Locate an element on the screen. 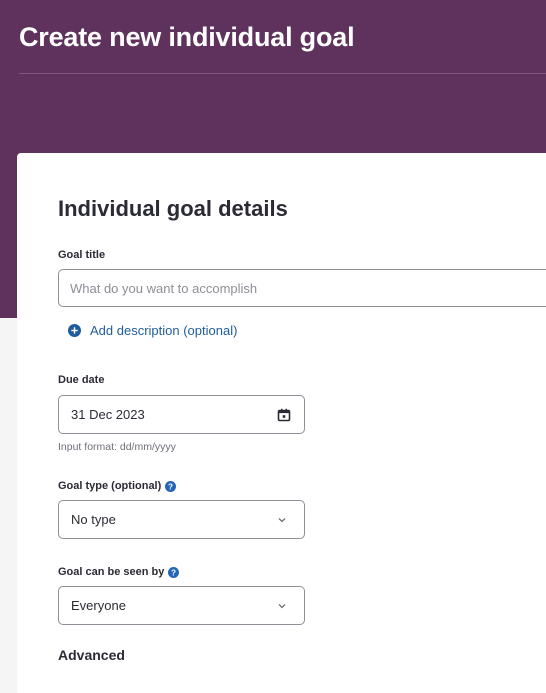 Image resolution: width=546 pixels, height=693 pixels. goal-type-label: Goal type (optional) ? is located at coordinates (117, 486).